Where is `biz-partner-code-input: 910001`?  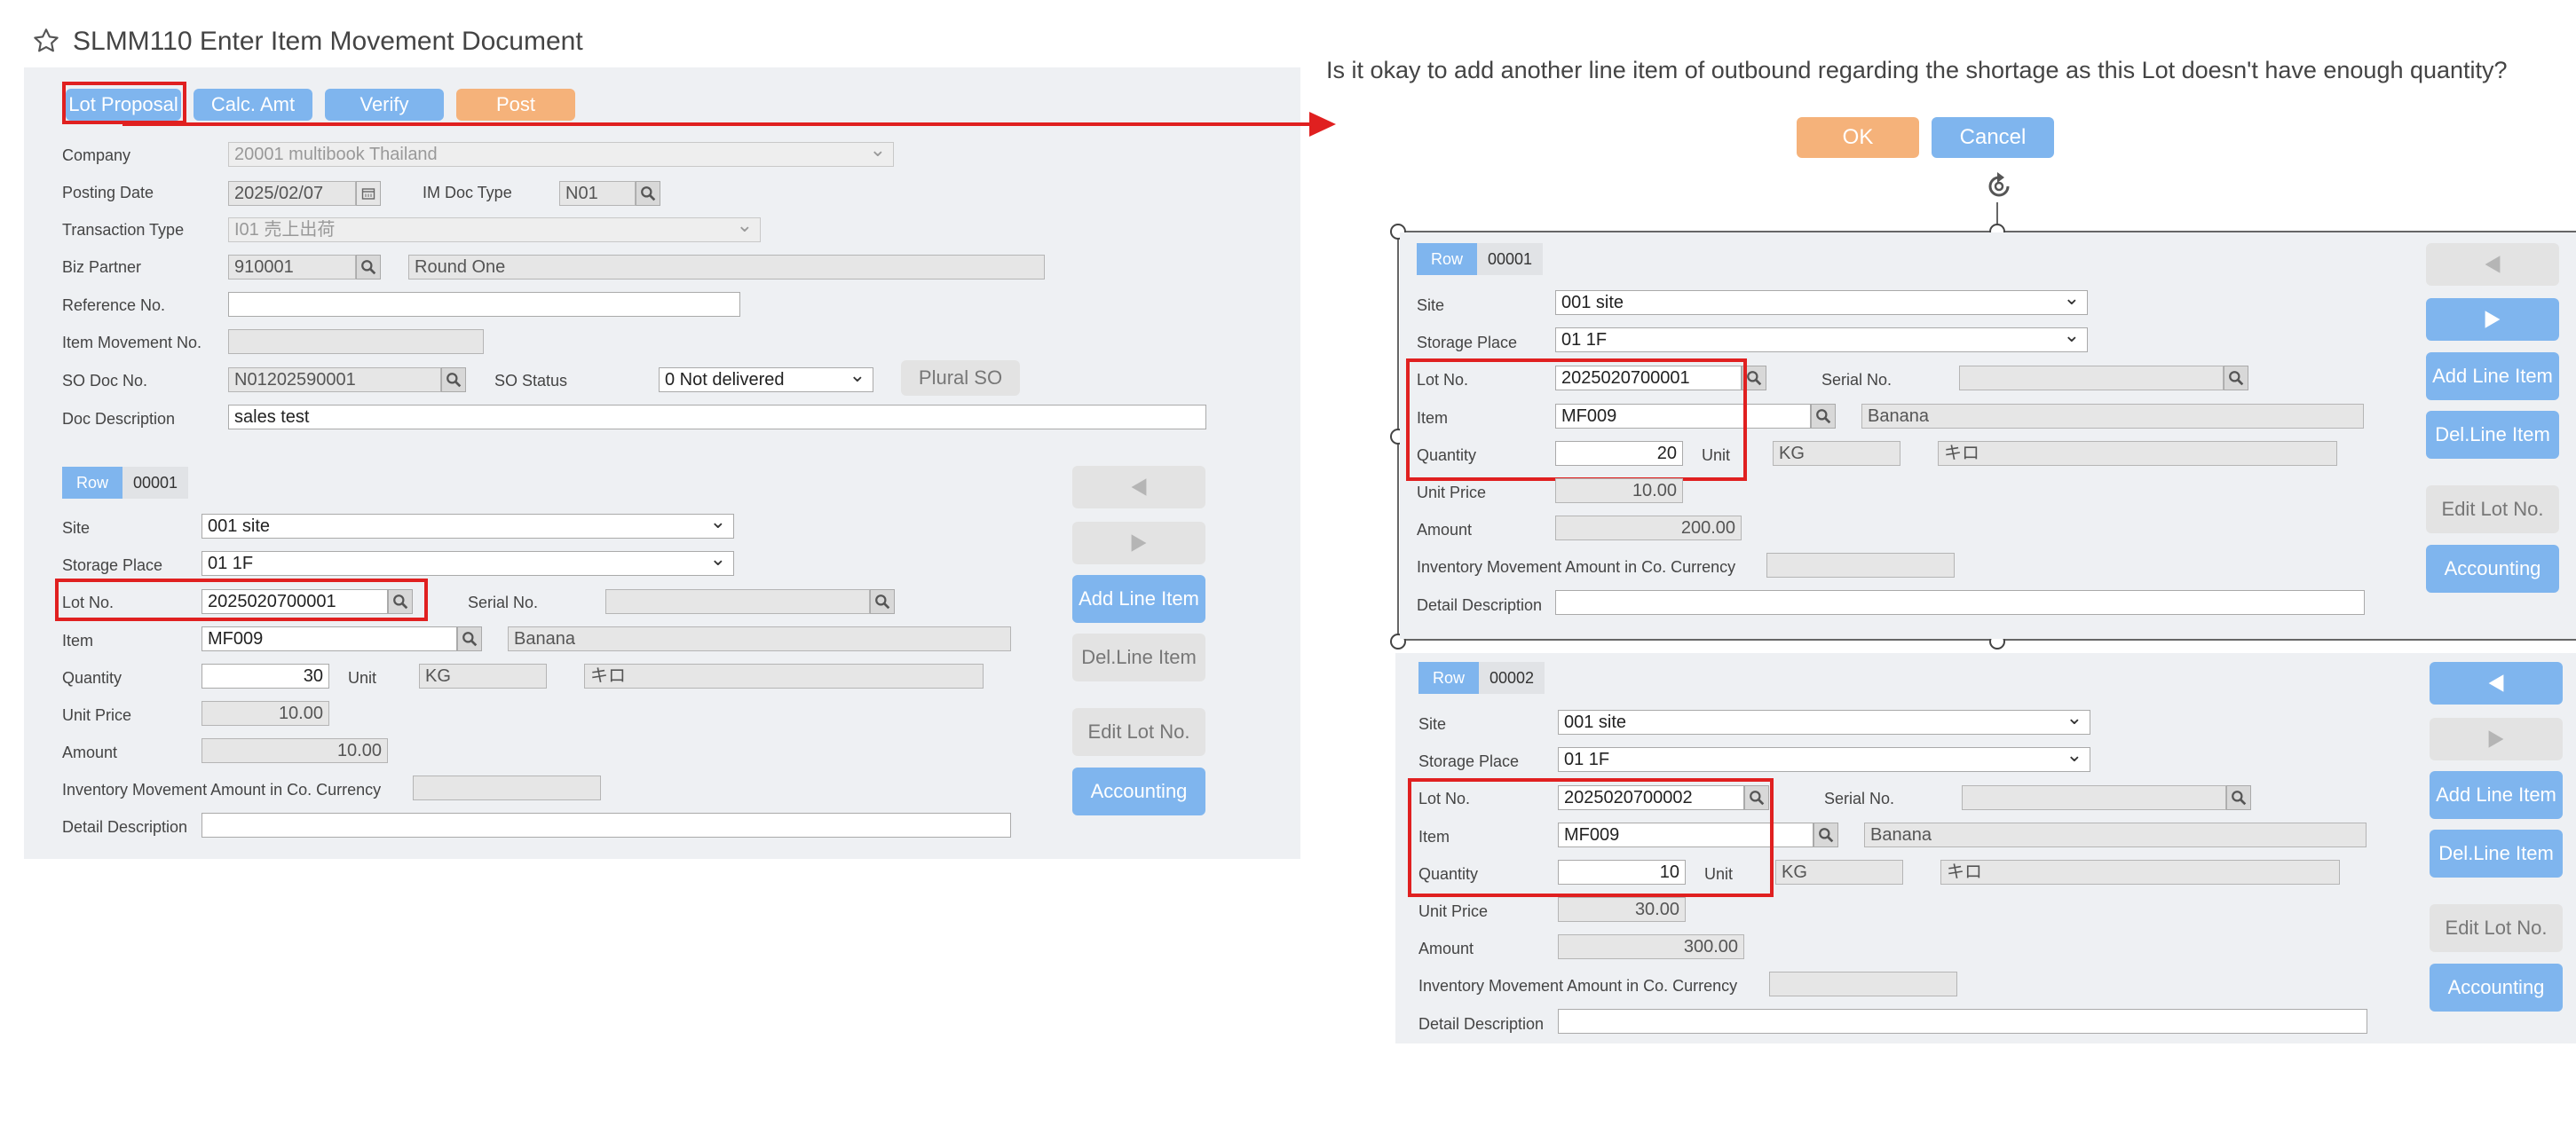 biz-partner-code-input: 910001 is located at coordinates (292, 267).